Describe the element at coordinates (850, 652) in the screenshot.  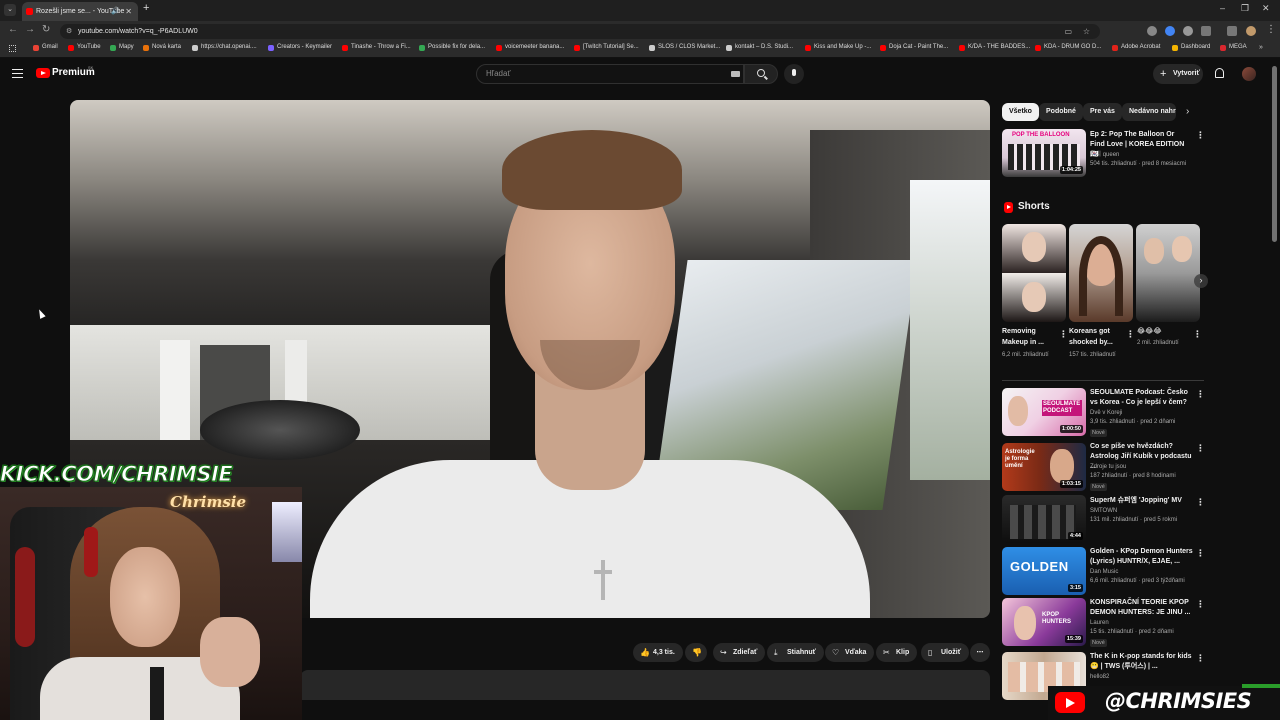
I see `thanks-button: ♡ Vďaka` at that location.